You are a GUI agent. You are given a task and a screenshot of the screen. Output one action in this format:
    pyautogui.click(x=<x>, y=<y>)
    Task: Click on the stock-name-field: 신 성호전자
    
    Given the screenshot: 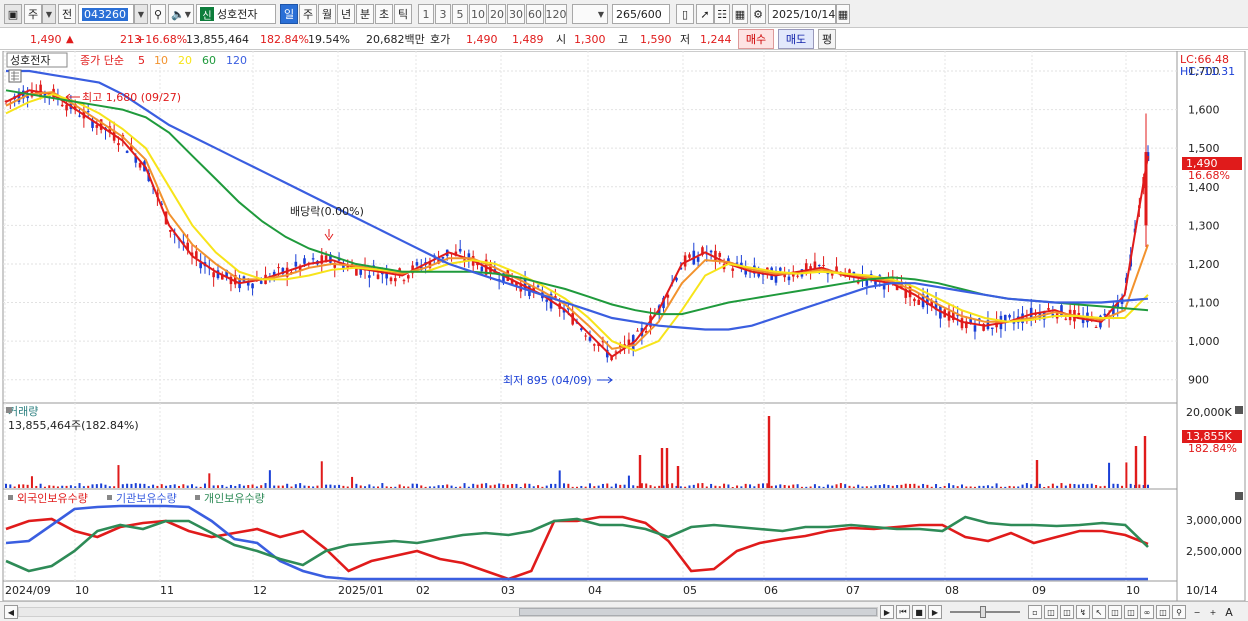 What is the action you would take?
    pyautogui.click(x=236, y=14)
    